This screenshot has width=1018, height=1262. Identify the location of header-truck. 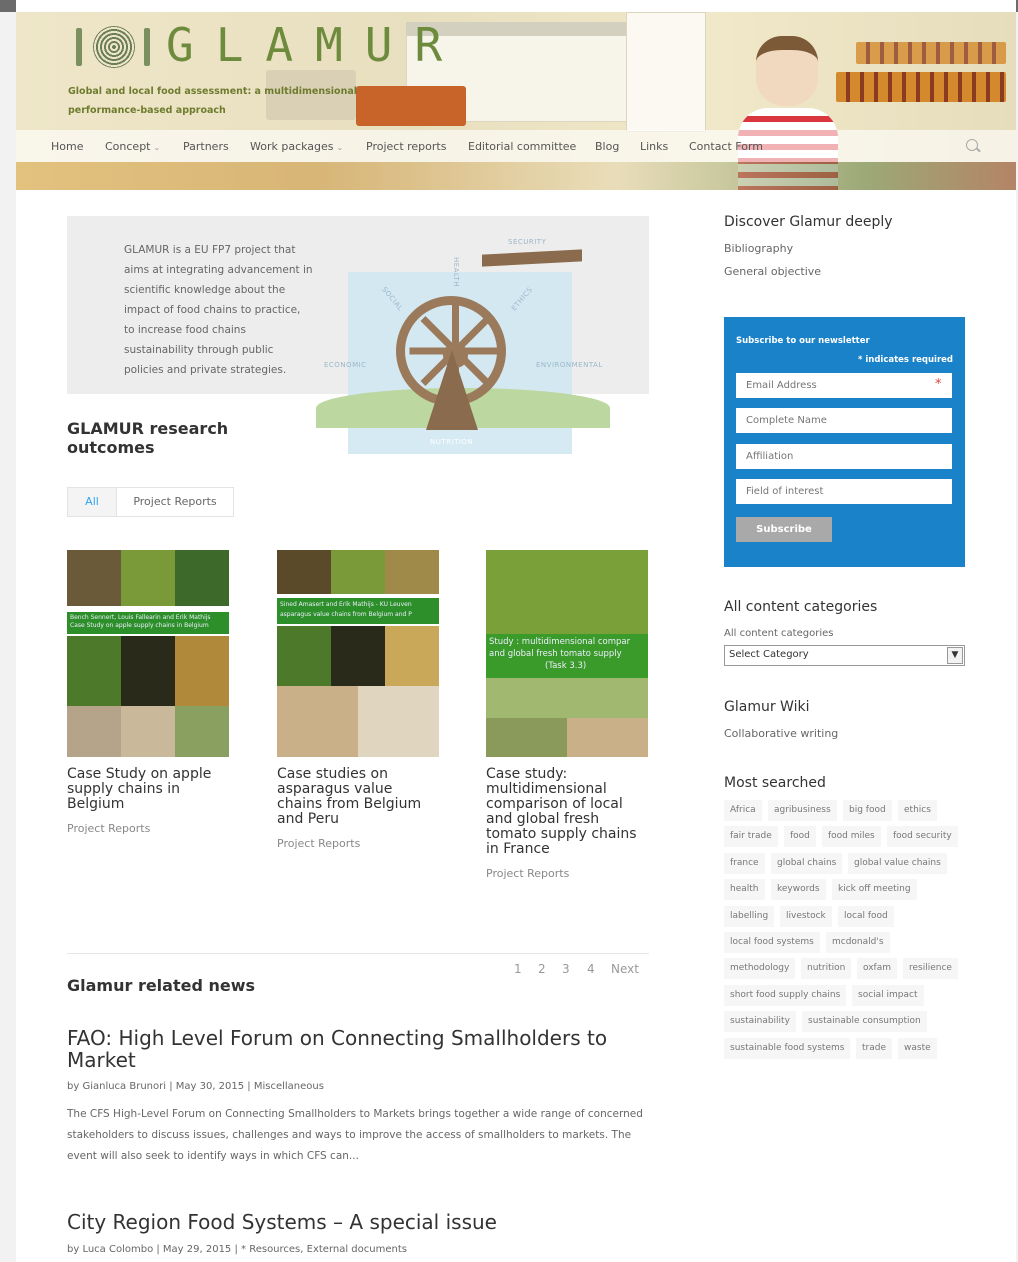
(411, 106).